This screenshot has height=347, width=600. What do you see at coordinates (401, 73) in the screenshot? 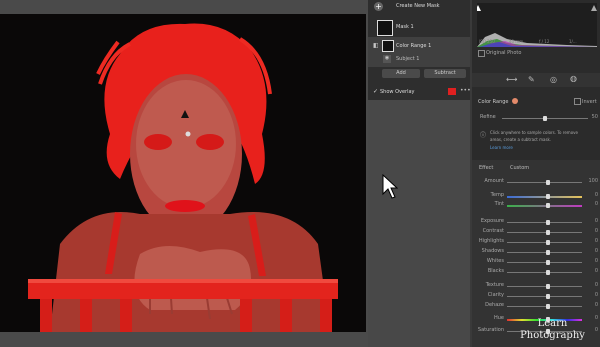
I see `add-button: Add` at bounding box center [401, 73].